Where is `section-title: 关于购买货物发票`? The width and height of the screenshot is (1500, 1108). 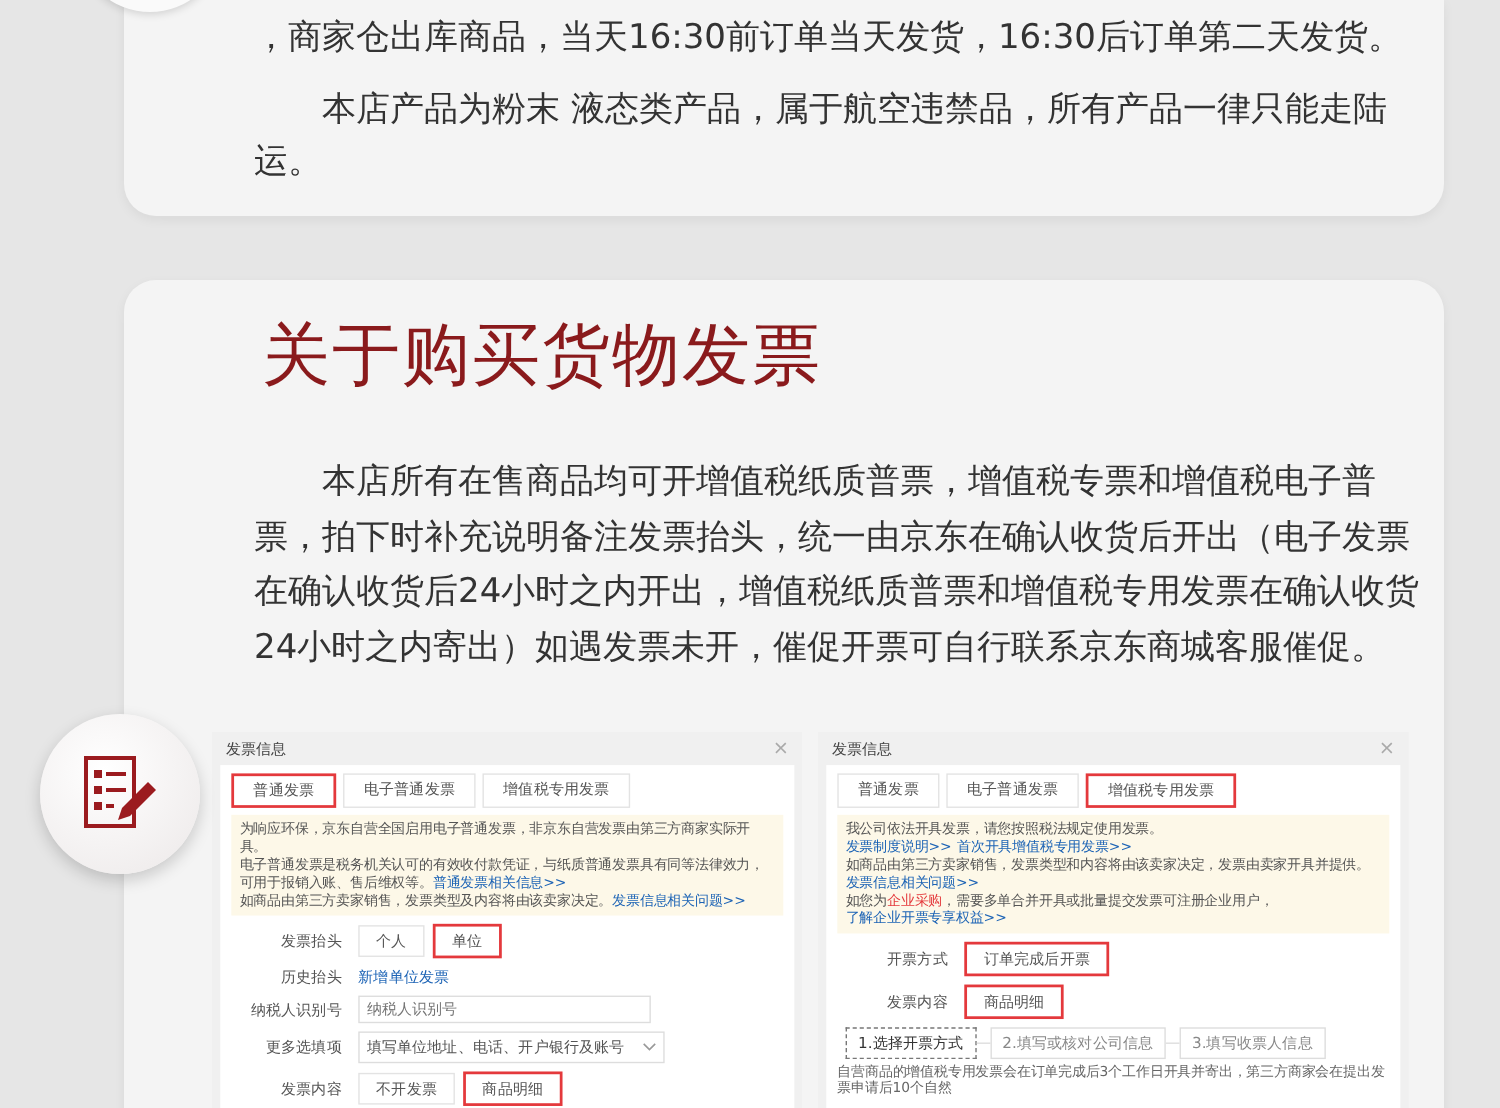
section-title: 关于购买货物发票 is located at coordinates (543, 357).